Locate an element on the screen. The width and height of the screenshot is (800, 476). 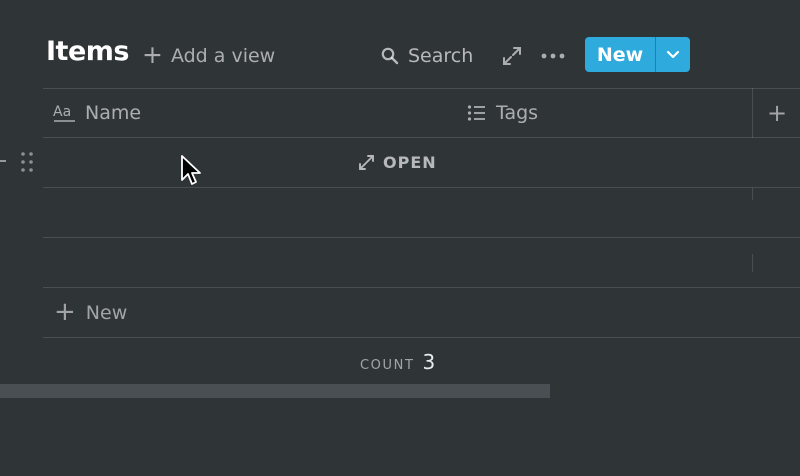
chevron-down-icon is located at coordinates (673, 54).